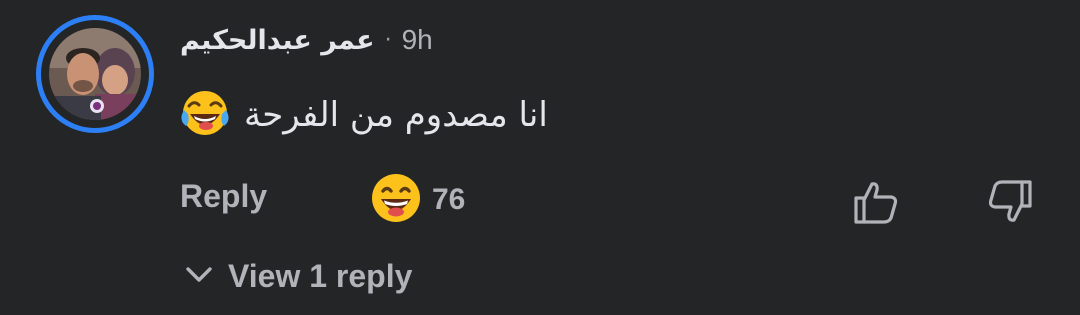 The image size is (1080, 315). What do you see at coordinates (876, 202) in the screenshot?
I see `thumbs-up-icon` at bounding box center [876, 202].